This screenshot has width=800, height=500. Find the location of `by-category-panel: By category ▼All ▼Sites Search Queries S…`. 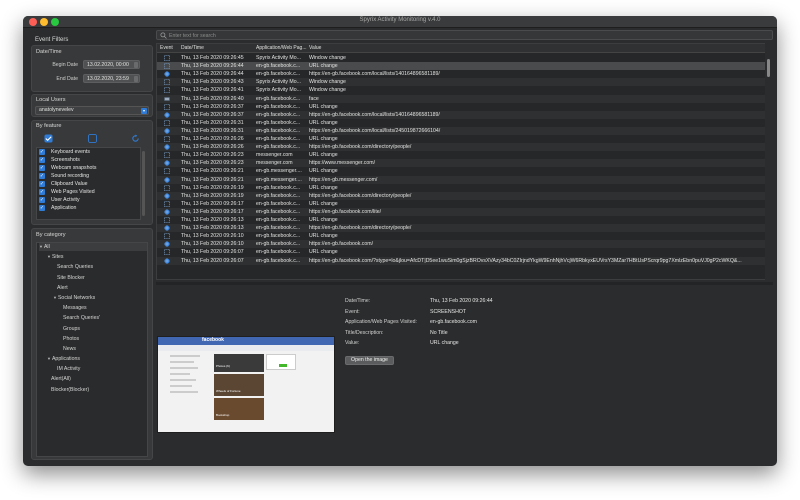

by-category-panel: By category ▼All ▼Sites Search Queries S… is located at coordinates (92, 344).